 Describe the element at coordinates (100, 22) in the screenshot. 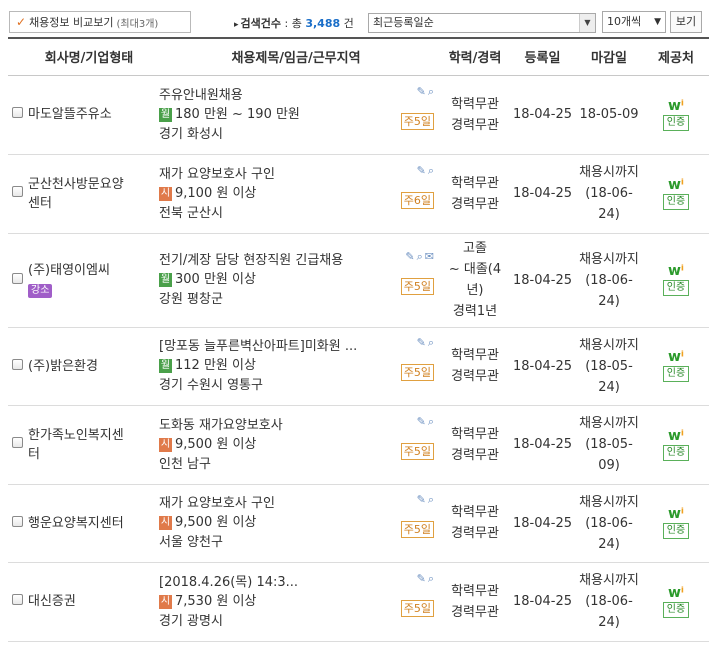

I see `compare-jobs-button: ✓ 채용정보 비교보기 (최대3개)` at that location.